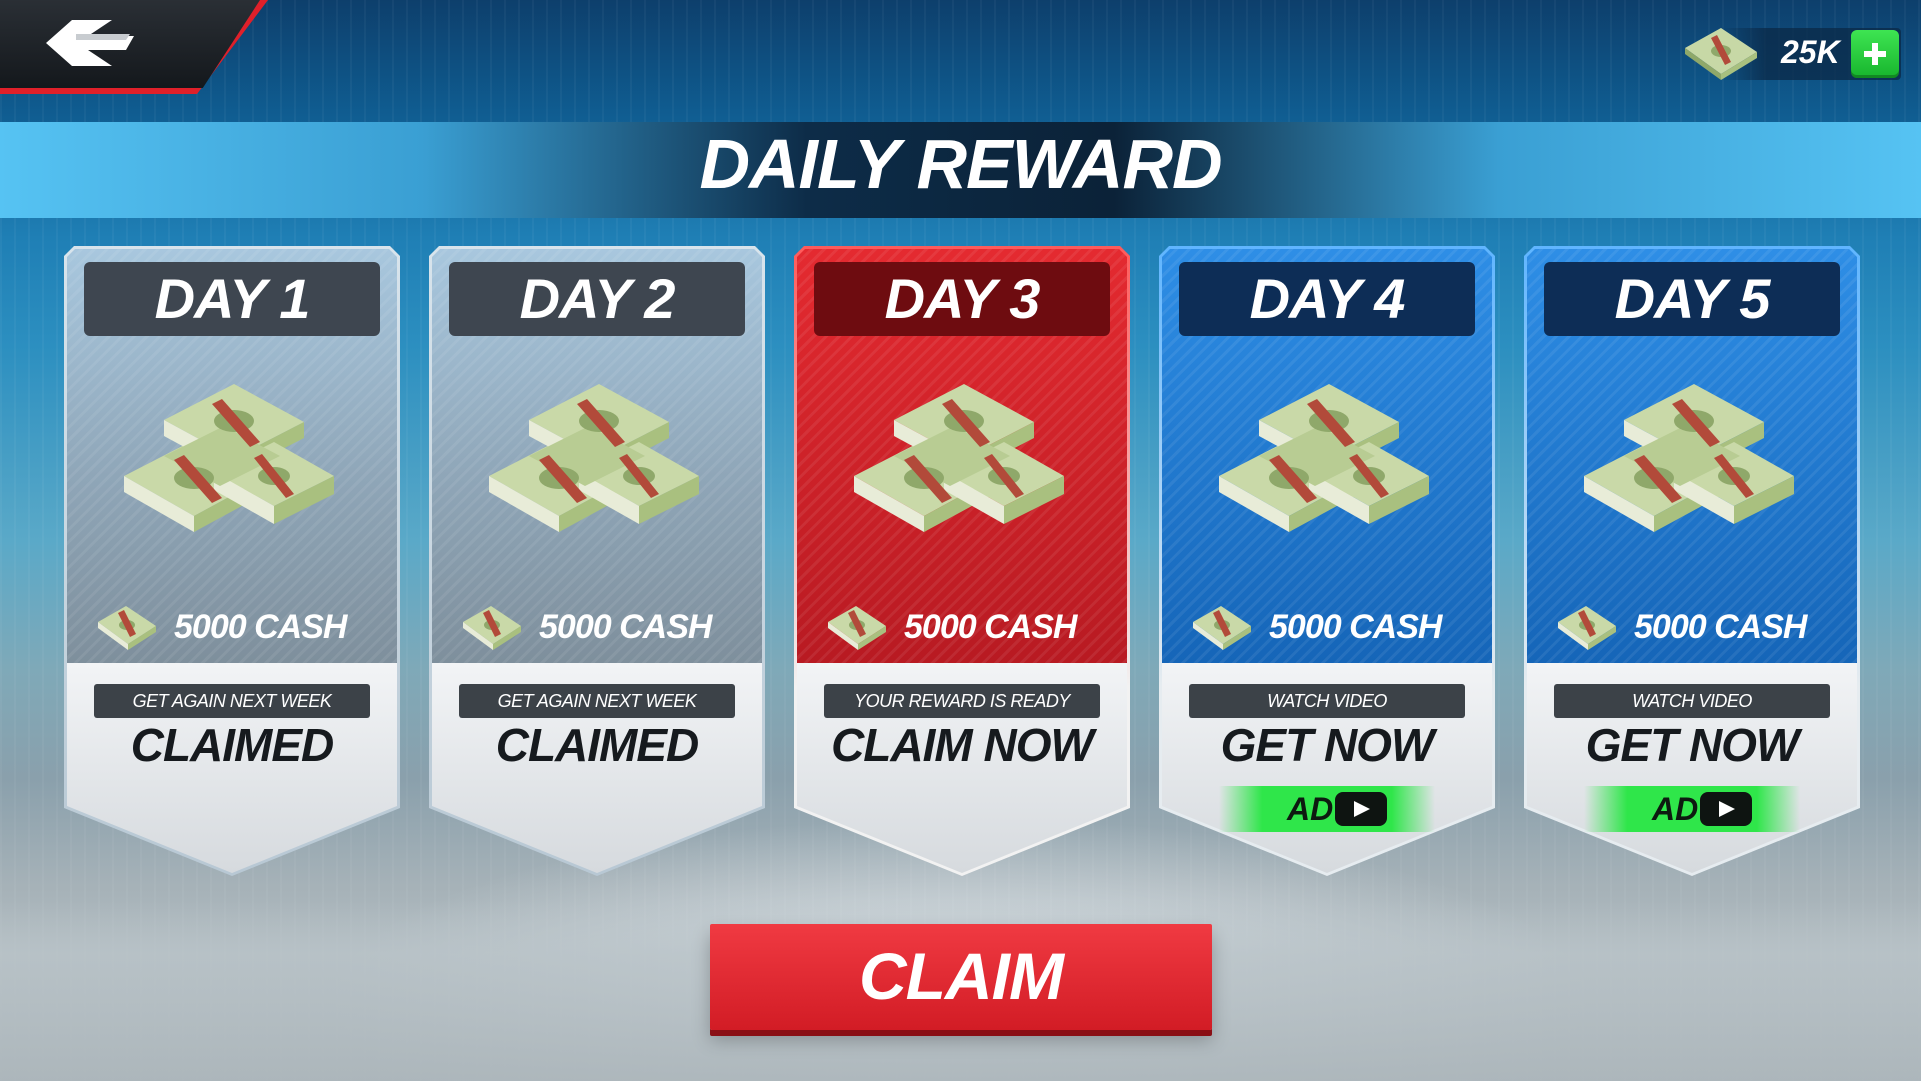  What do you see at coordinates (90, 43) in the screenshot?
I see `back-arrow-icon` at bounding box center [90, 43].